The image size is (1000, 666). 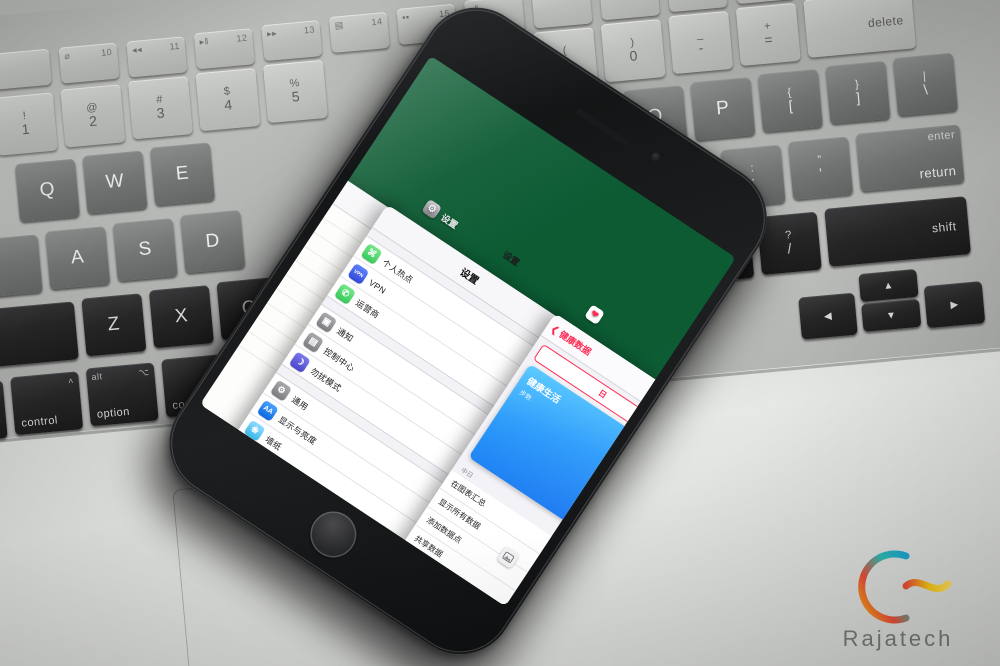 What do you see at coordinates (309, 30) in the screenshot?
I see `f13-label: 13` at bounding box center [309, 30].